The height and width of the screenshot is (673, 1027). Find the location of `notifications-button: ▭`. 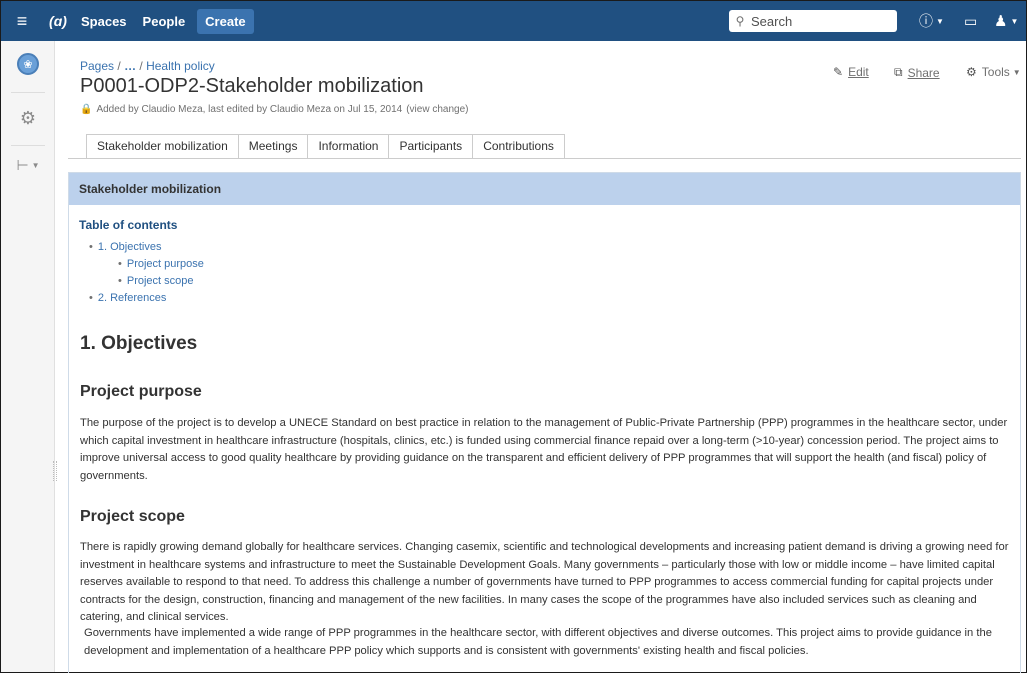

notifications-button: ▭ is located at coordinates (970, 21).